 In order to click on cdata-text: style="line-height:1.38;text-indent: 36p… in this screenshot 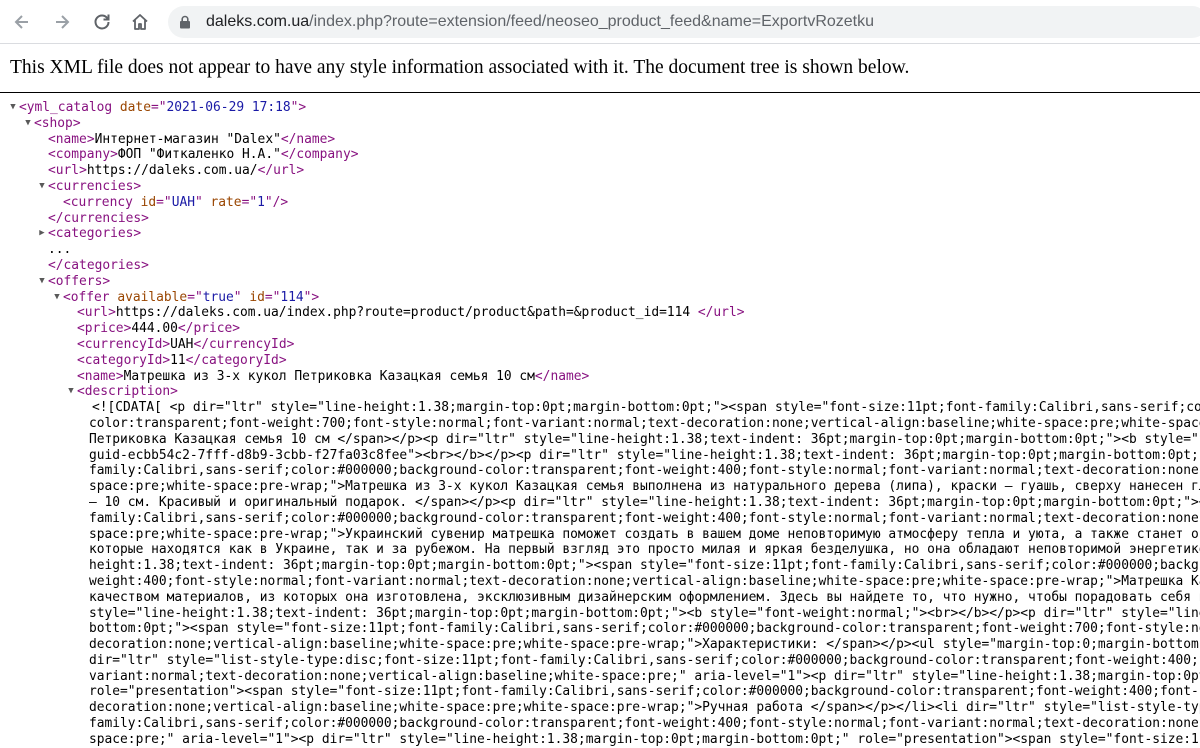, I will do `click(644, 613)`.